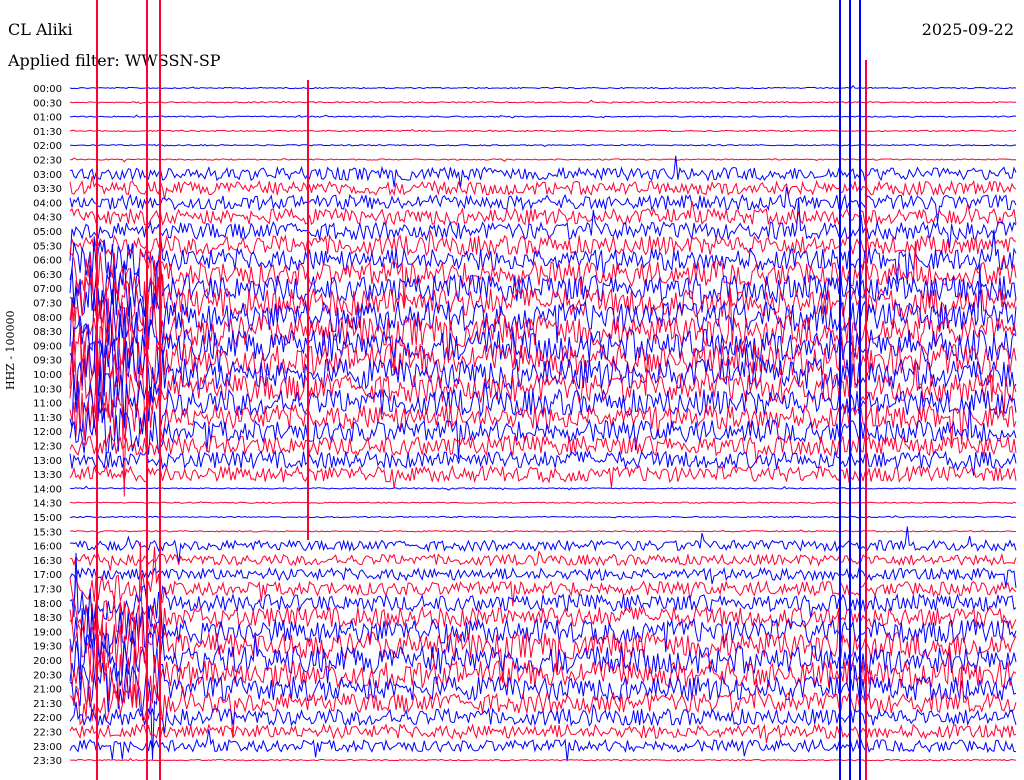 The height and width of the screenshot is (780, 1024). What do you see at coordinates (47, 318) in the screenshot?
I see `time-tick-label: 08:00` at bounding box center [47, 318].